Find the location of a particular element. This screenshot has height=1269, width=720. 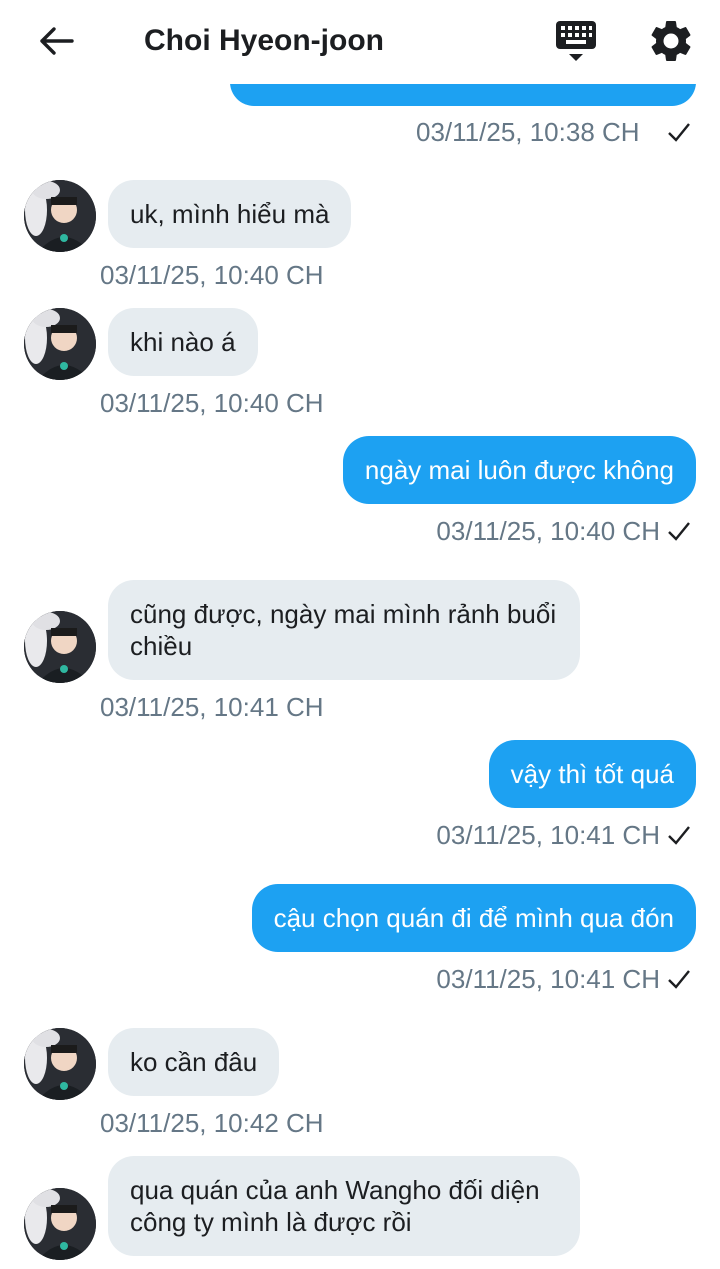

message-text: vậy thì tốt quá is located at coordinates (592, 774).